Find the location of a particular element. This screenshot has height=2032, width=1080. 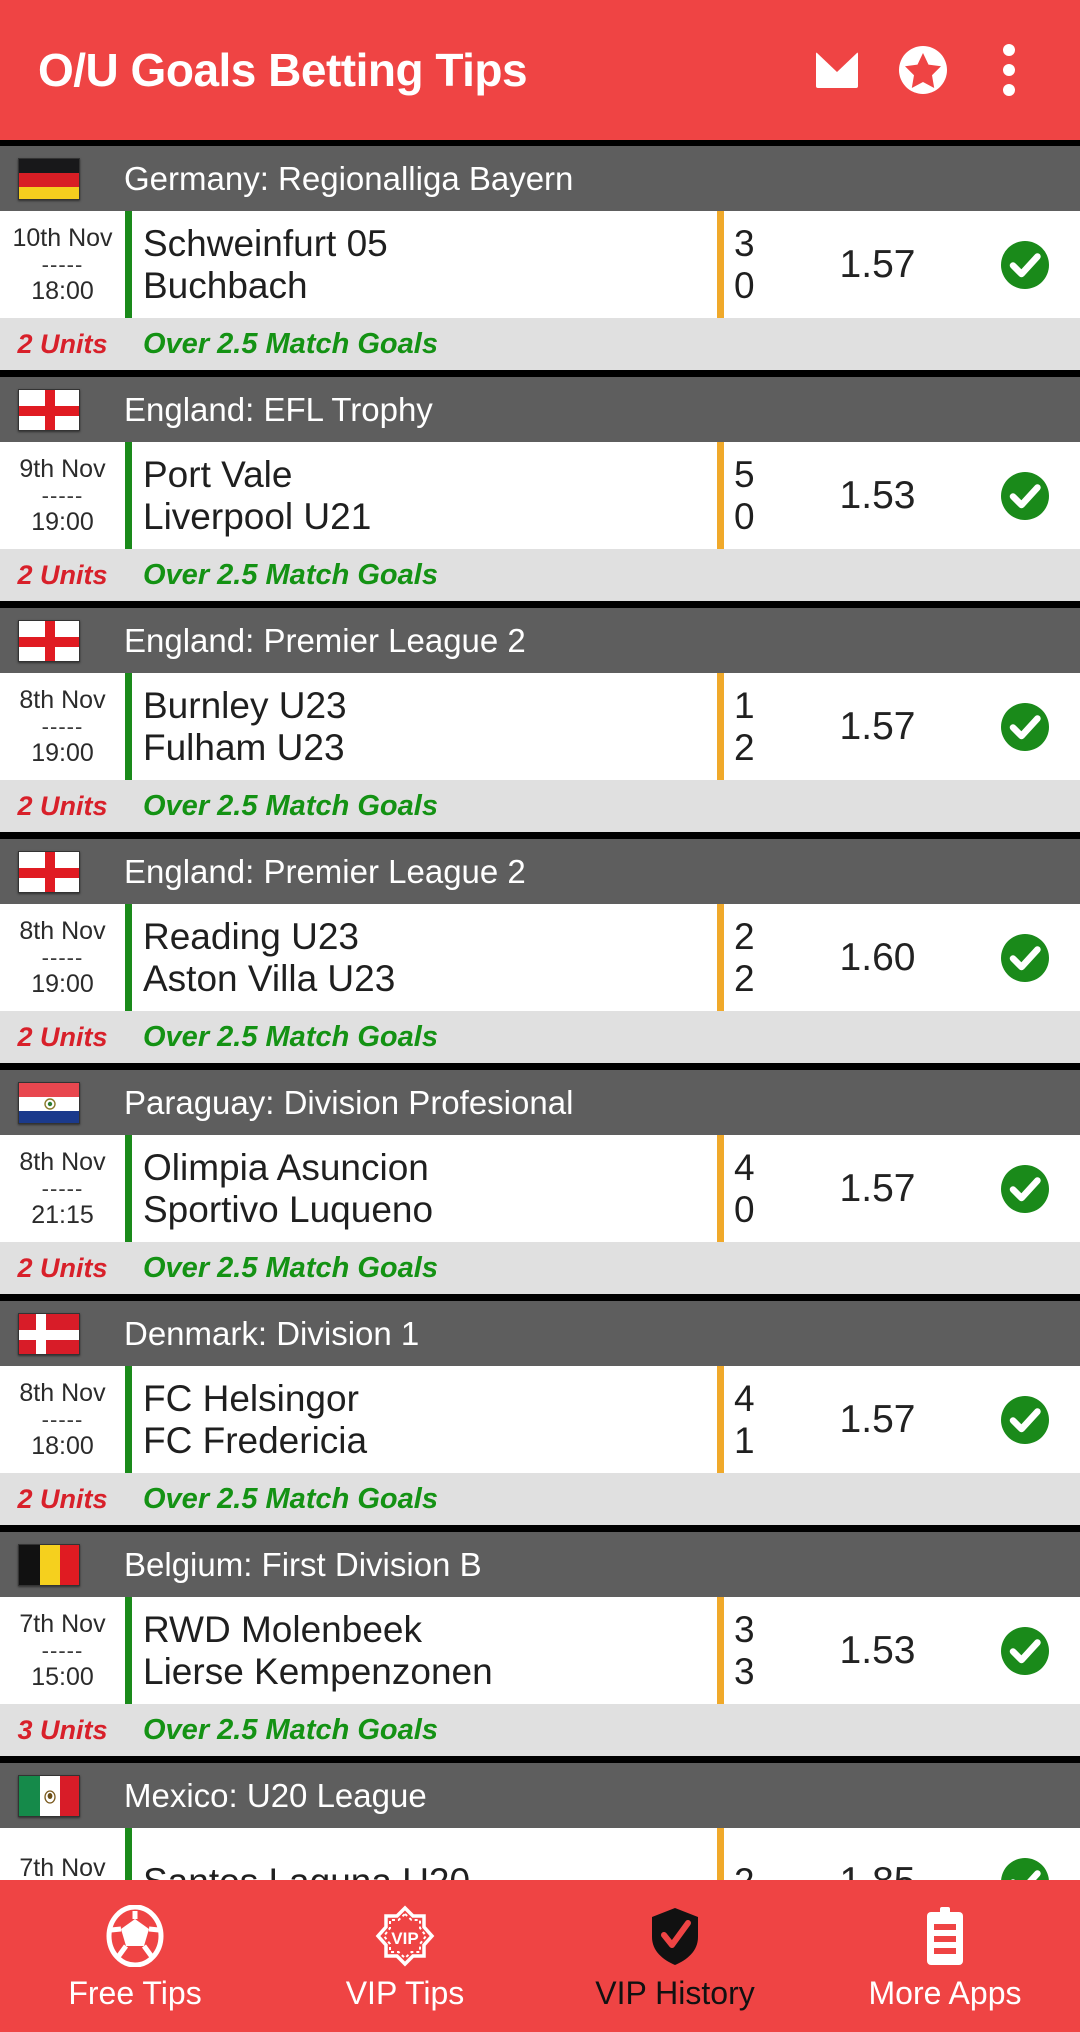

league-header: Paraguay: Division Profesional is located at coordinates (540, 1102).